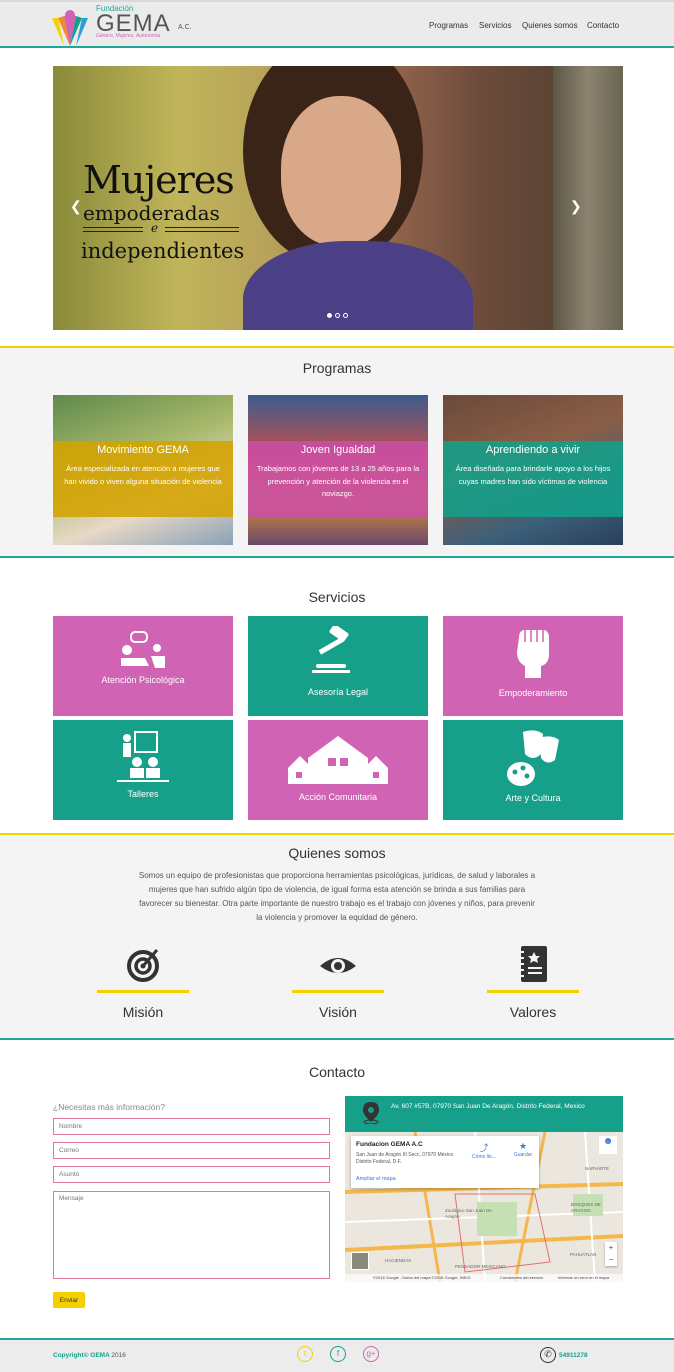  What do you see at coordinates (389, 1144) in the screenshot?
I see `map-place-name: Fundacion GEMA A.C` at bounding box center [389, 1144].